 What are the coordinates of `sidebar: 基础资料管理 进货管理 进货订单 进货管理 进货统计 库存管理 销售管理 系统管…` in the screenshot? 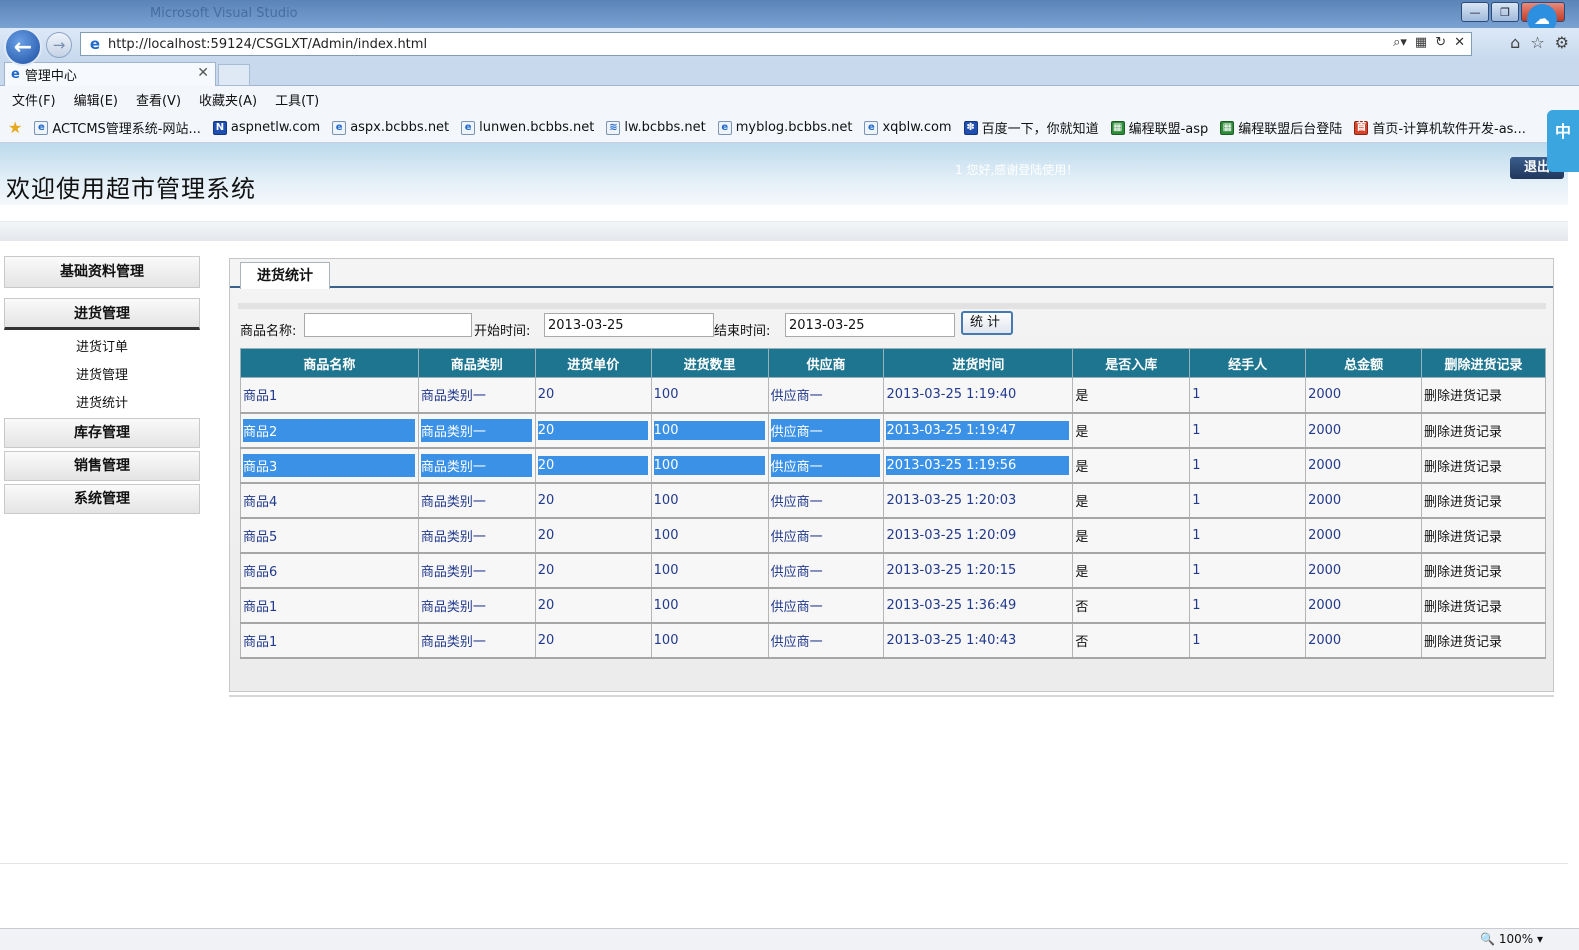 It's located at (102, 386).